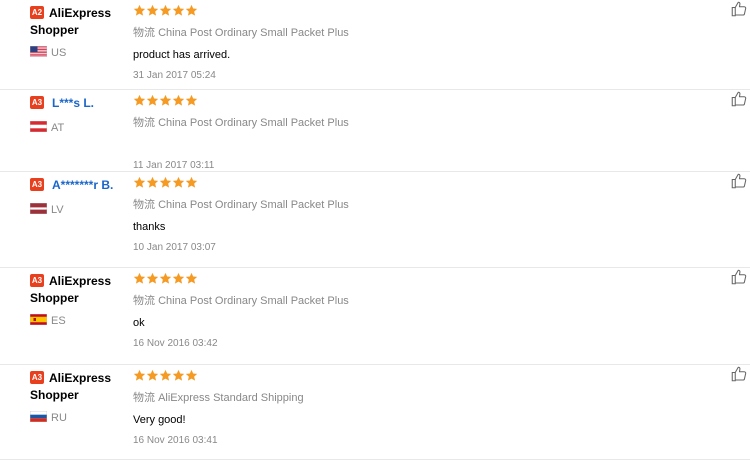  I want to click on buyer-country: US, so click(59, 53).